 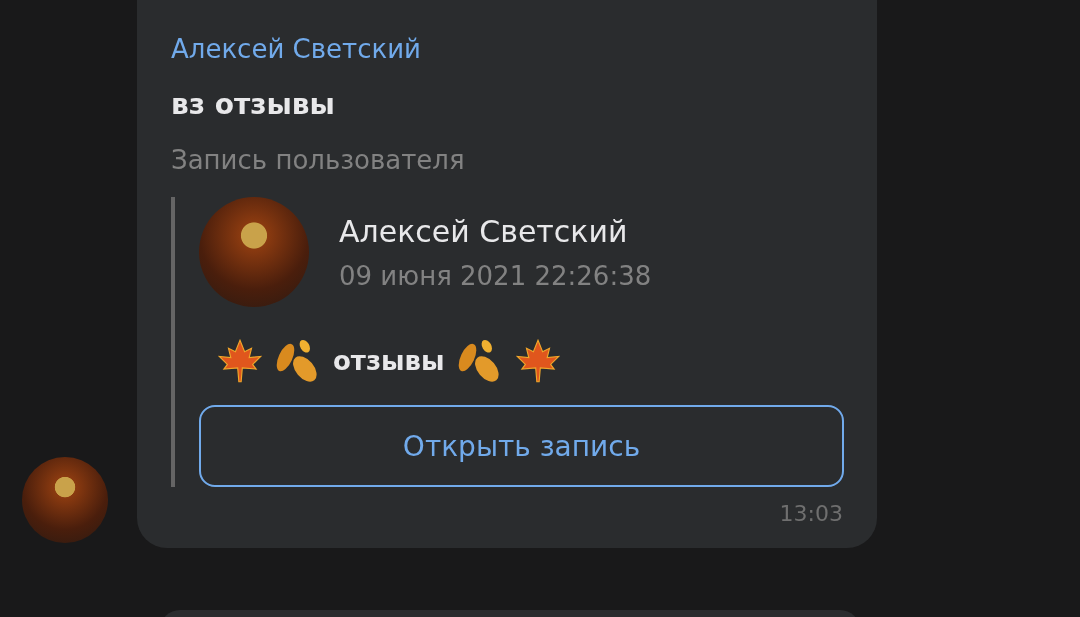 I want to click on attachment-label: Запись пользователя, so click(x=318, y=160).